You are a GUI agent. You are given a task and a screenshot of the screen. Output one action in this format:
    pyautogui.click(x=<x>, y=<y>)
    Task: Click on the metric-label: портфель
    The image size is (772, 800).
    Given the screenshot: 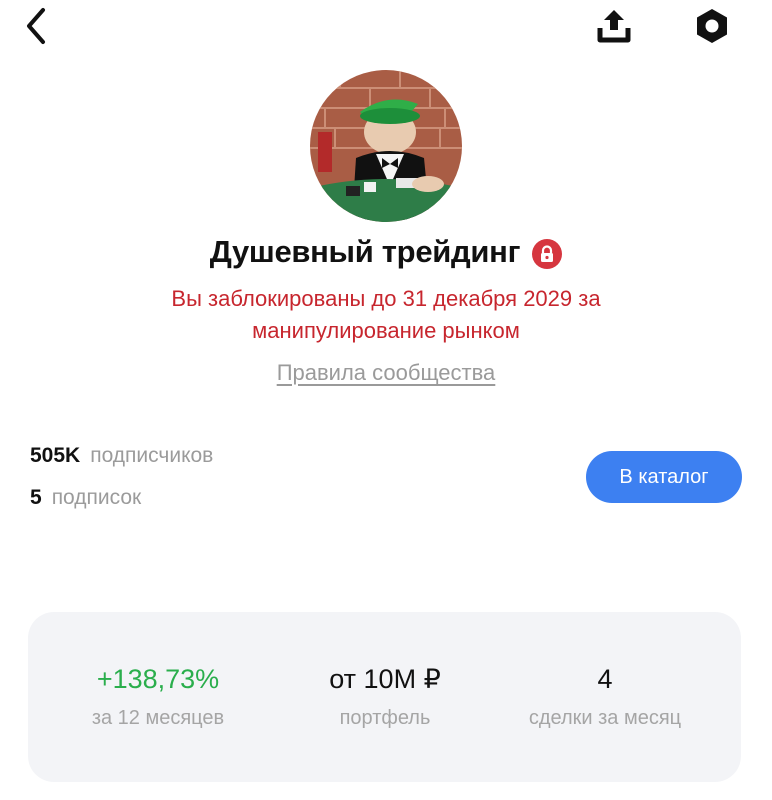 What is the action you would take?
    pyautogui.click(x=385, y=718)
    